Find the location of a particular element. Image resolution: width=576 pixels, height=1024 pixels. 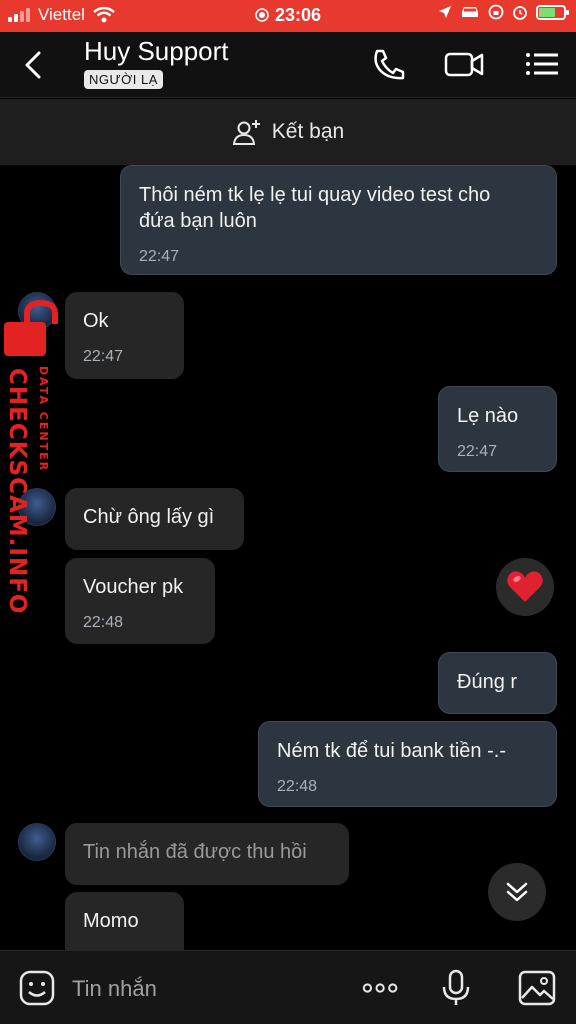

avatar is located at coordinates (37, 842).